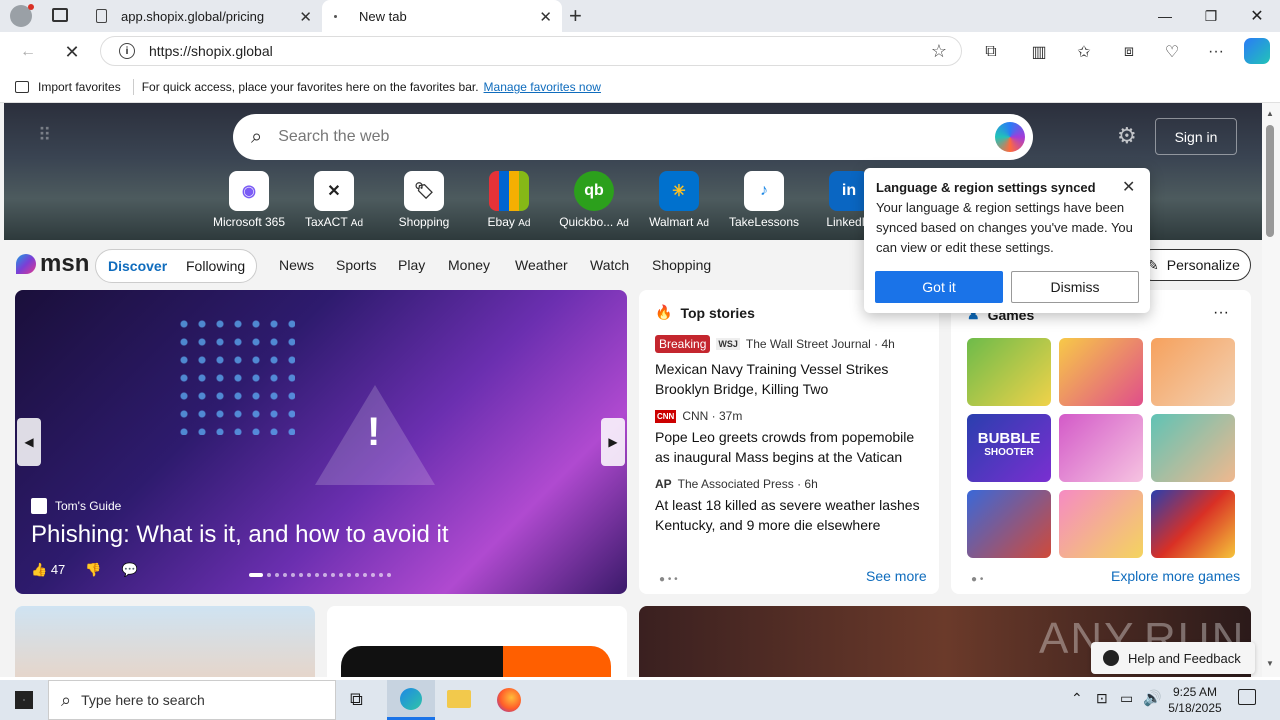 The height and width of the screenshot is (720, 1280). I want to click on nav-money: Money, so click(469, 265).